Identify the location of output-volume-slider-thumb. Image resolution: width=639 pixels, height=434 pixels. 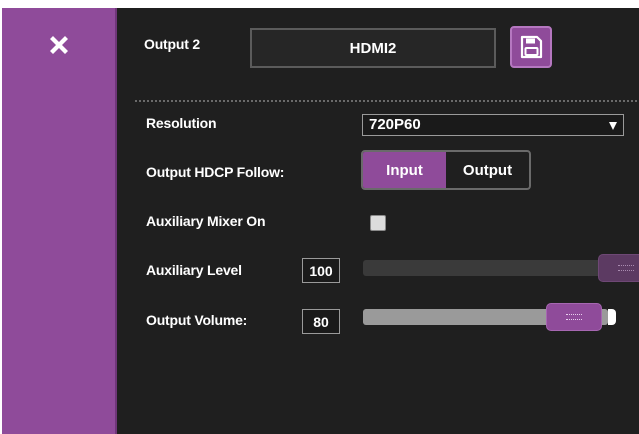
(574, 317).